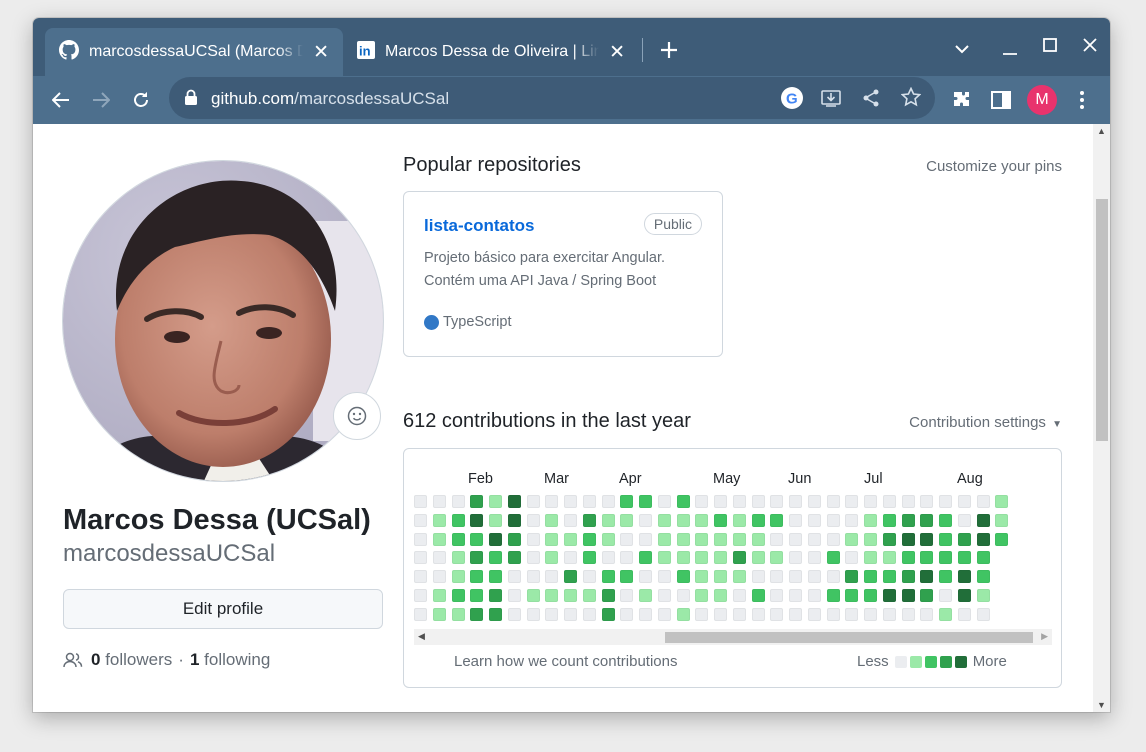  Describe the element at coordinates (321, 52) in the screenshot. I see `tab-close-icon: ✕` at that location.